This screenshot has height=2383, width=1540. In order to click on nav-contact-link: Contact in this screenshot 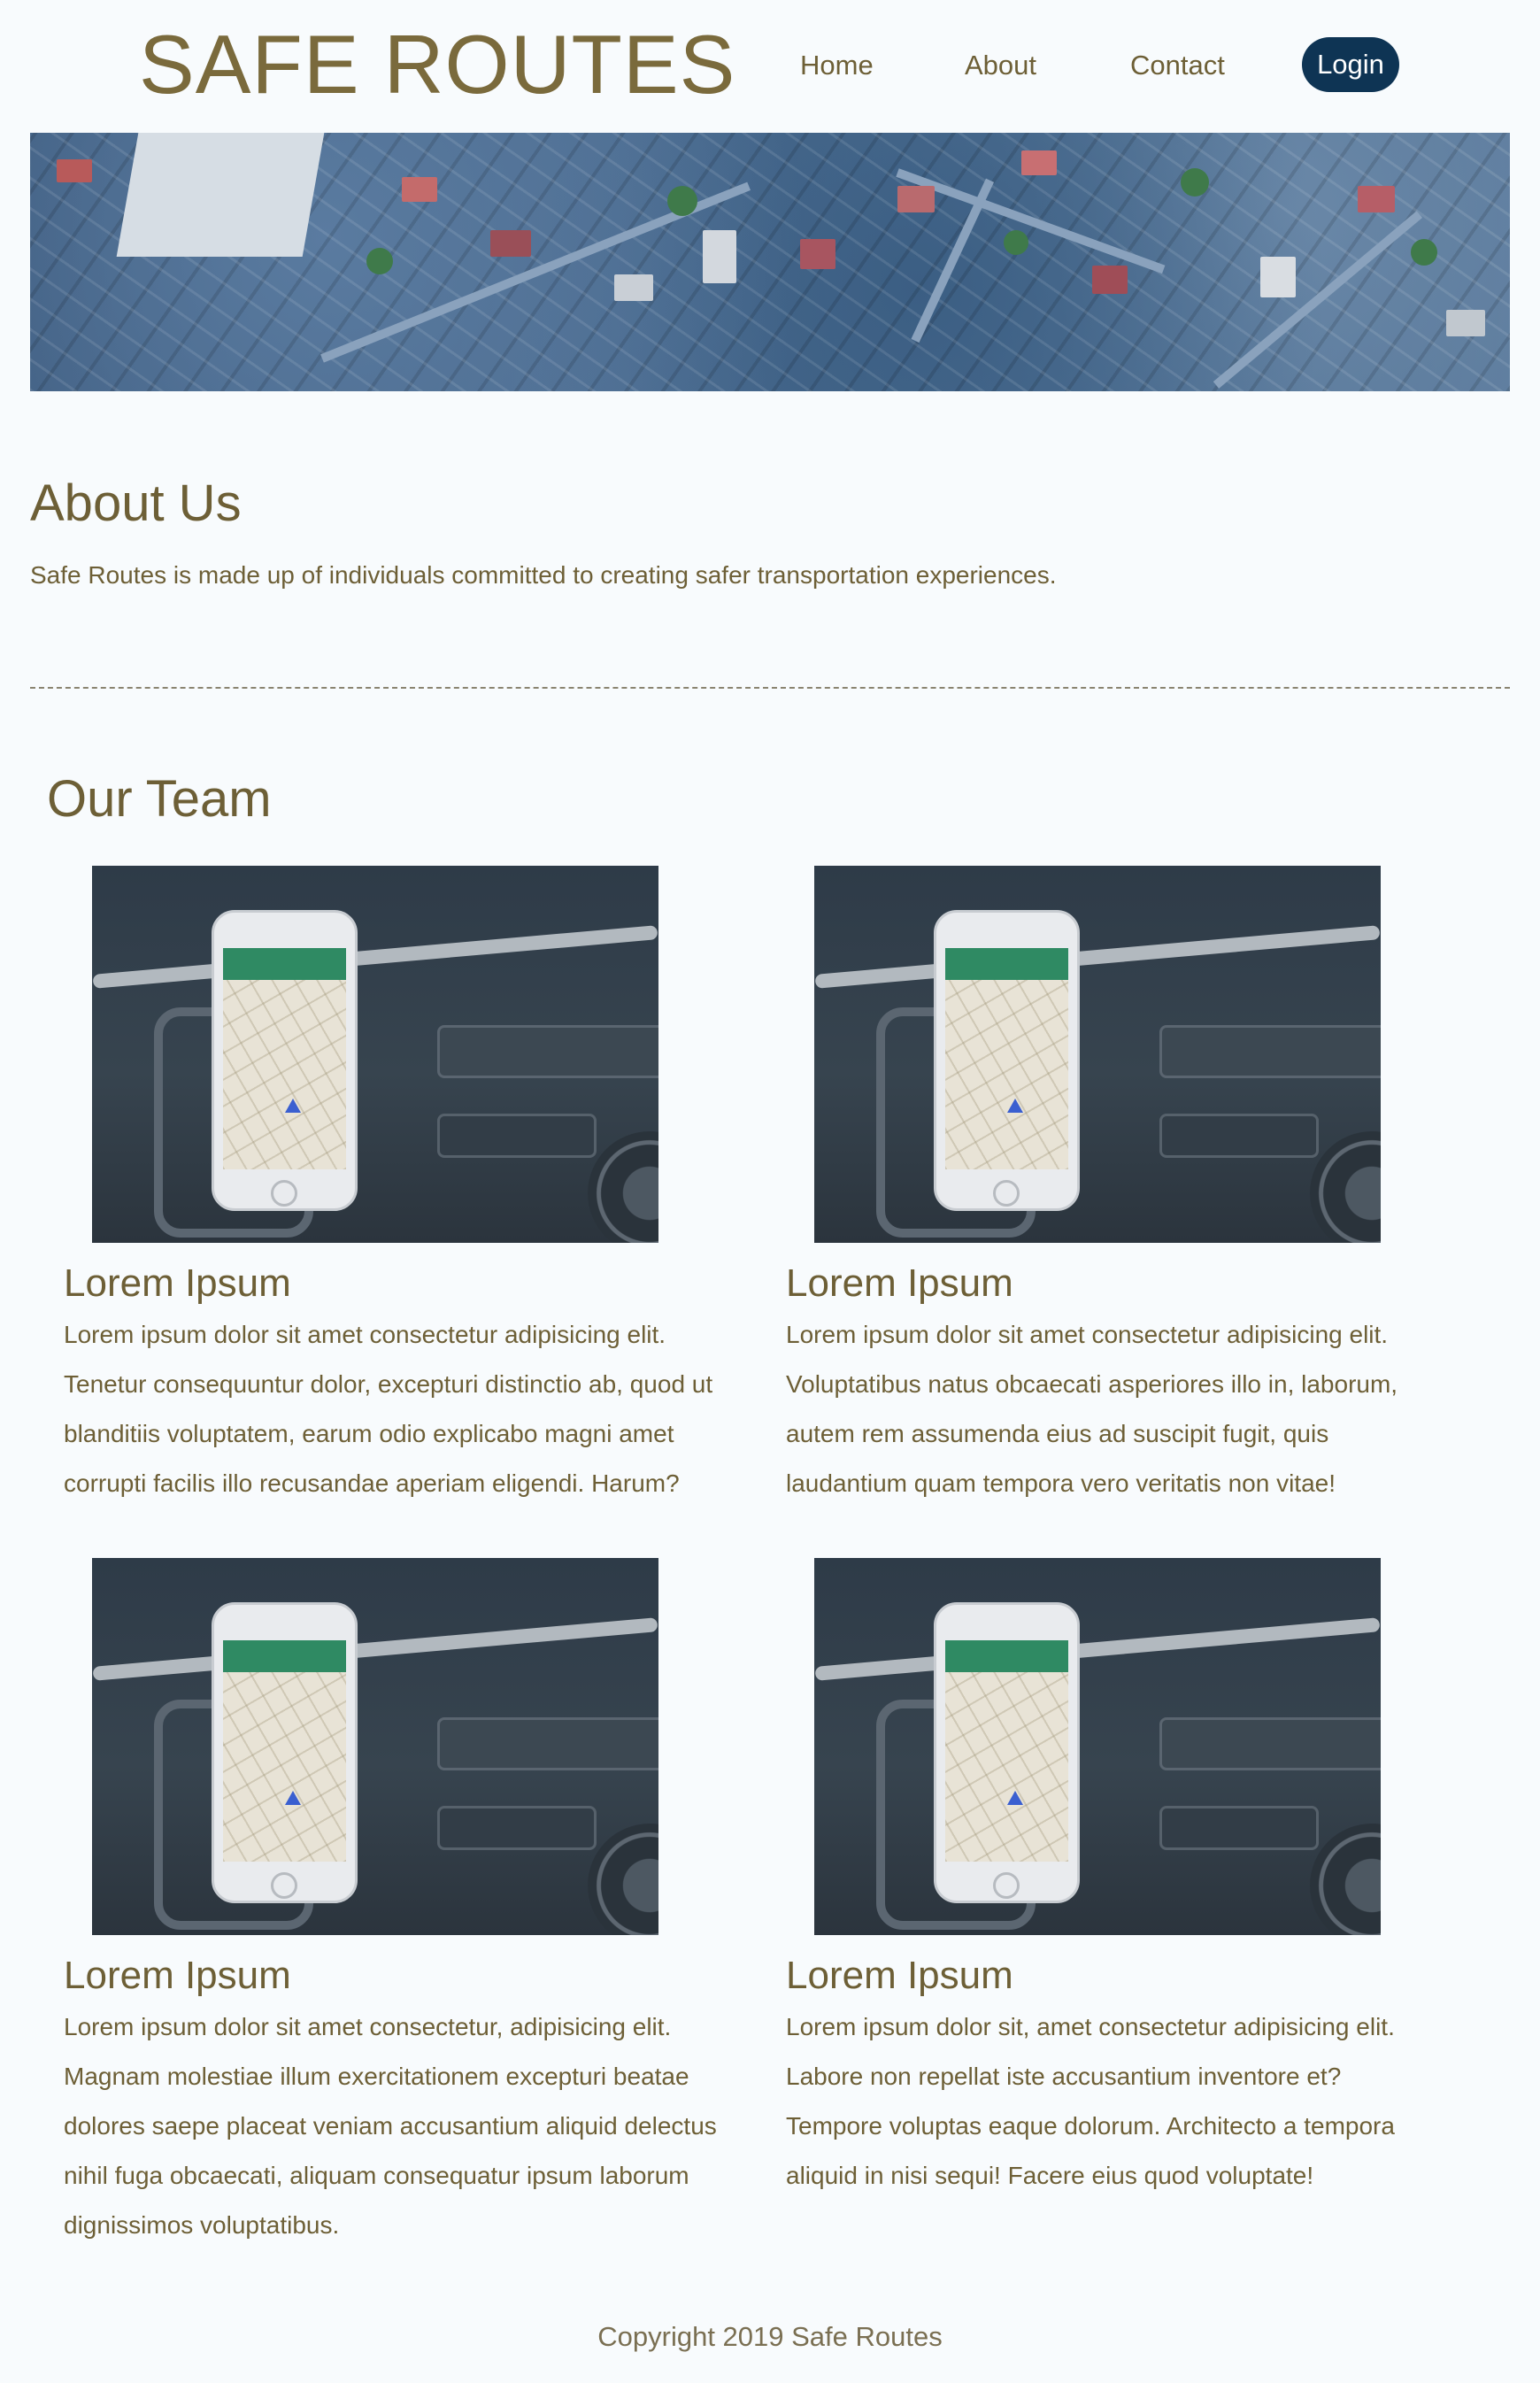, I will do `click(1177, 65)`.